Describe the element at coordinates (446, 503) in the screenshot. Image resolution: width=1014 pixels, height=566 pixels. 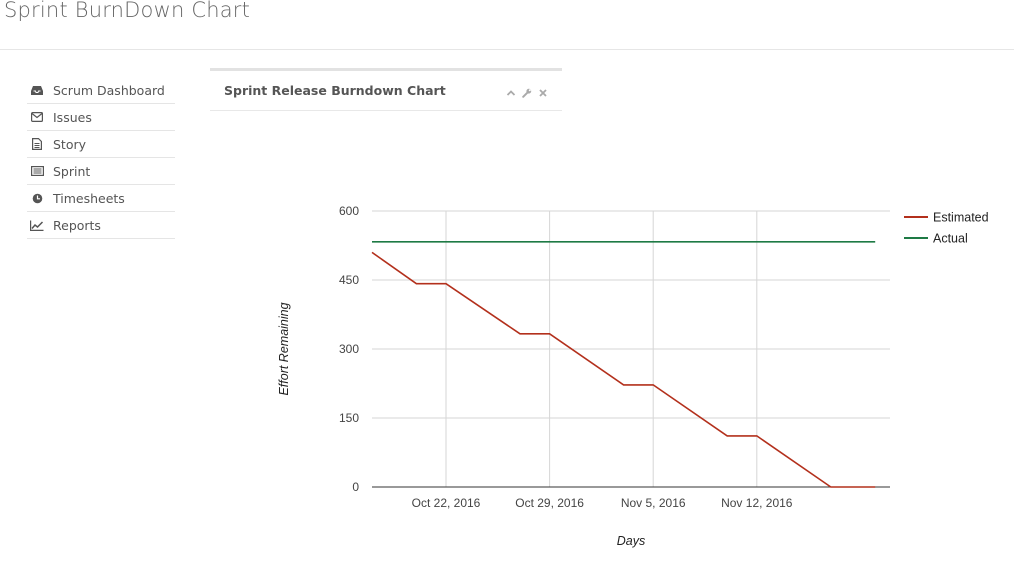
I see `x-tick-label: Oct 22, 2016` at that location.